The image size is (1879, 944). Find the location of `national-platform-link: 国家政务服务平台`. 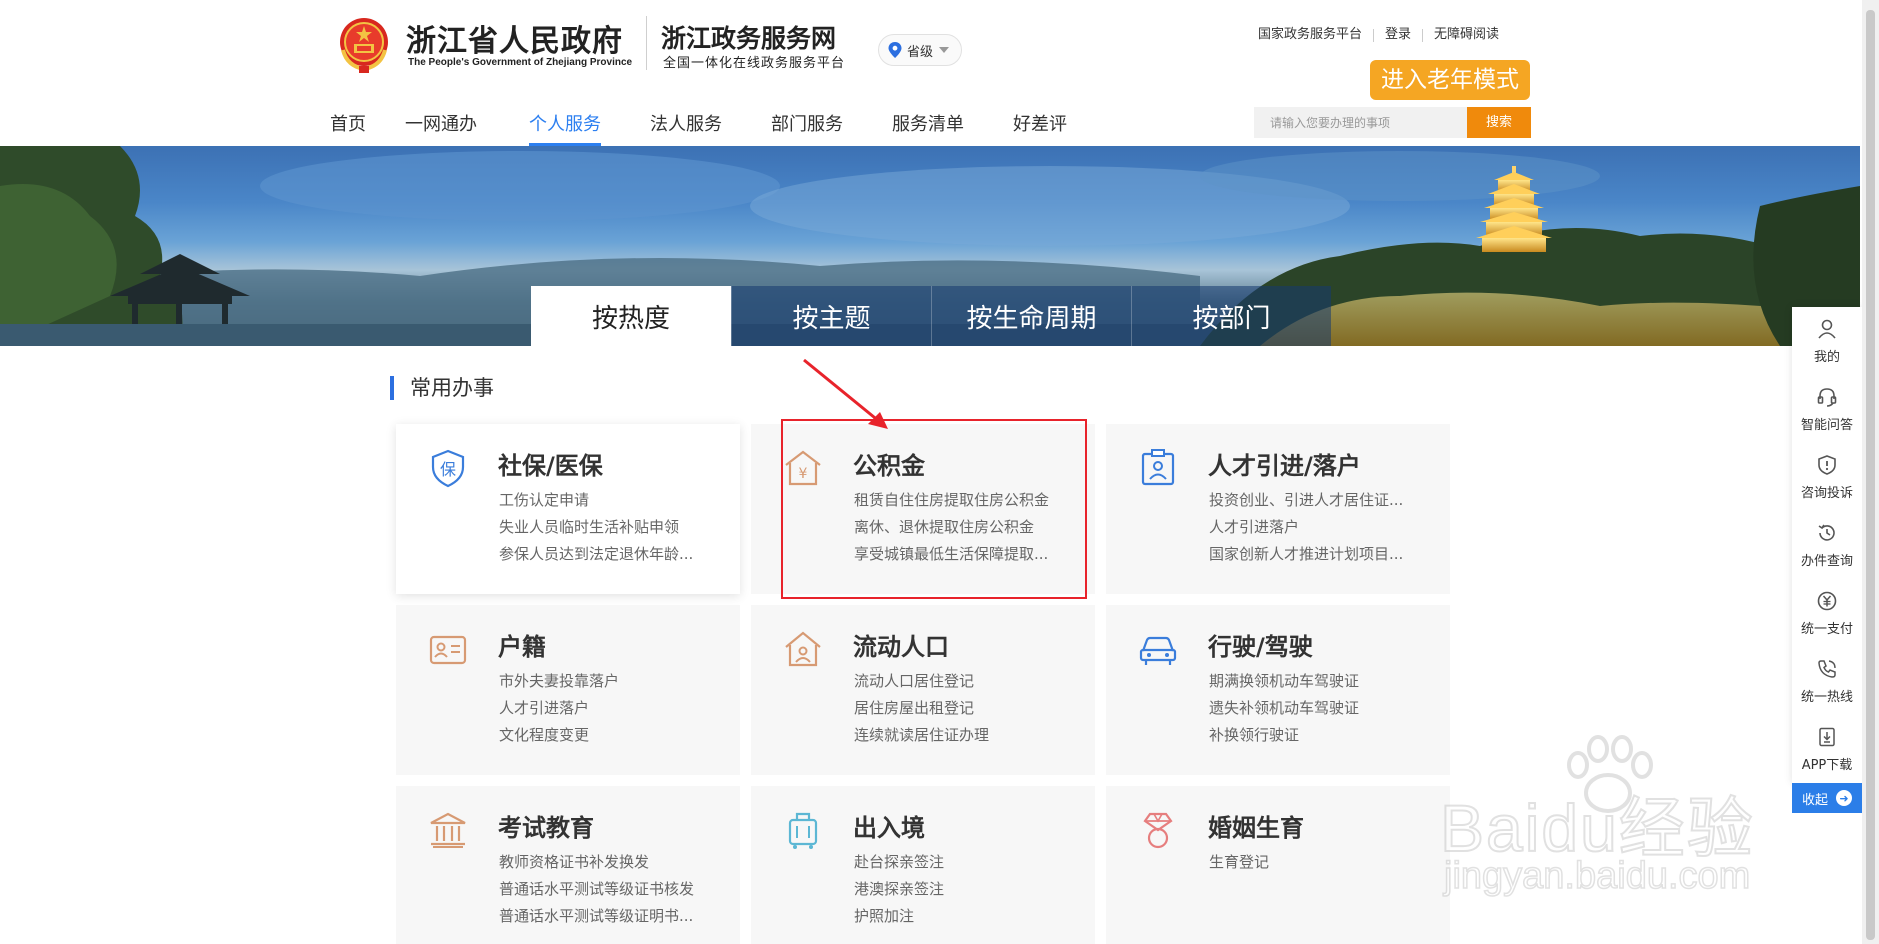

national-platform-link: 国家政务服务平台 is located at coordinates (1315, 35).